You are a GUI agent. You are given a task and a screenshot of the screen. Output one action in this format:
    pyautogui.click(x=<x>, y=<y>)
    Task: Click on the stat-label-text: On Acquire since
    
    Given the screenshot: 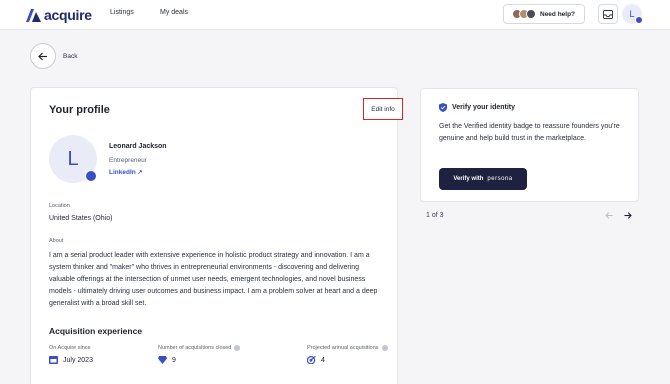 What is the action you would take?
    pyautogui.click(x=70, y=348)
    